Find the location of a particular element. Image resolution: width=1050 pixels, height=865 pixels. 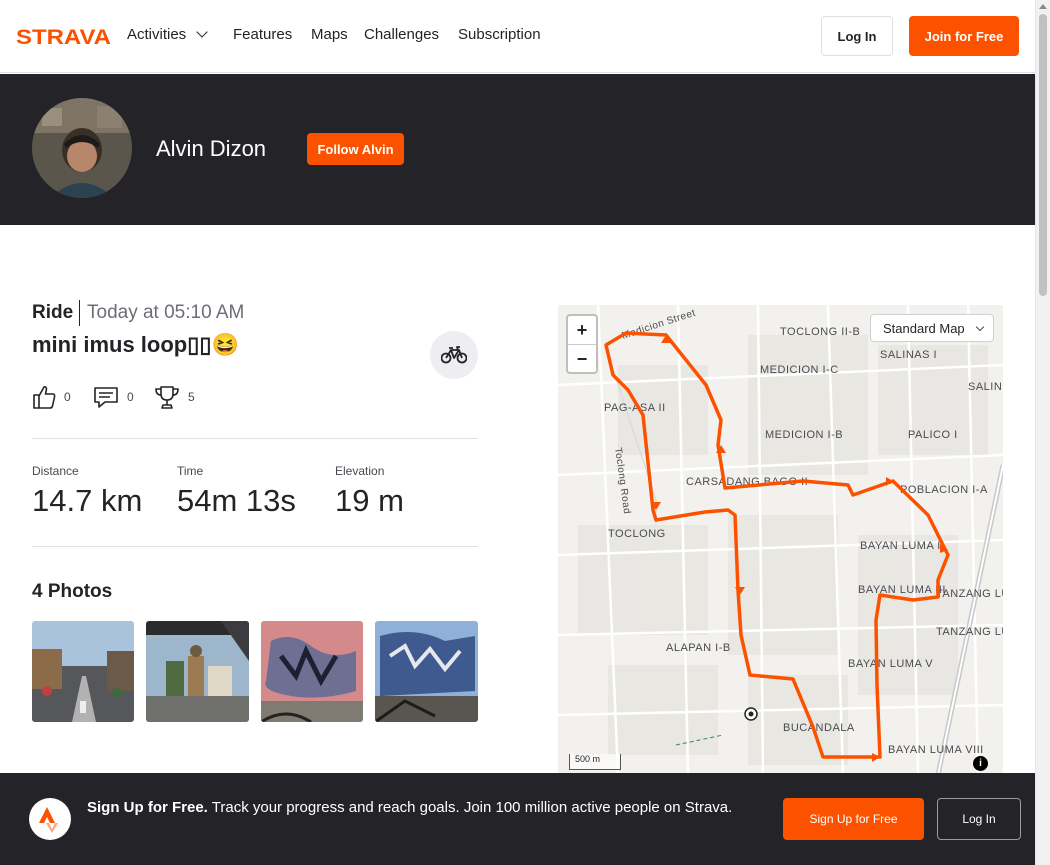

join-button: Join for Free is located at coordinates (964, 36).